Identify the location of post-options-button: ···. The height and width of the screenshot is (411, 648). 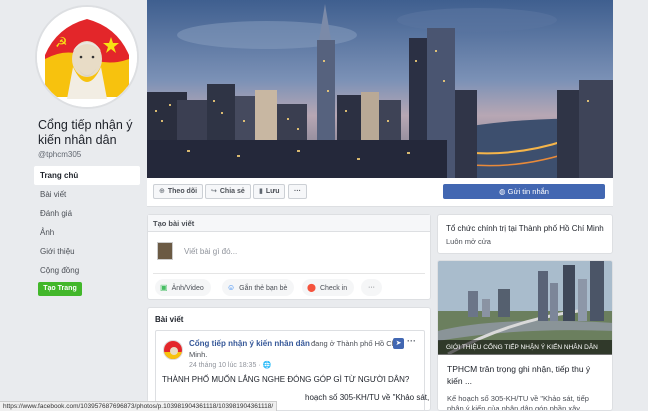
(411, 341).